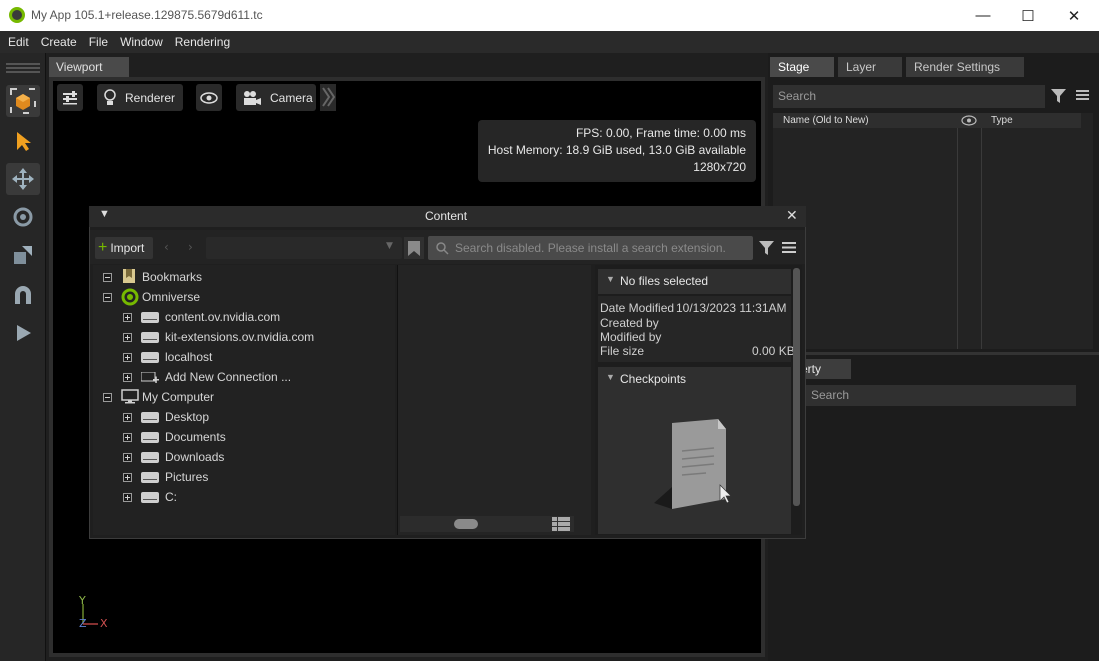 This screenshot has height=661, width=1099. I want to click on import-button: + Import, so click(124, 248).